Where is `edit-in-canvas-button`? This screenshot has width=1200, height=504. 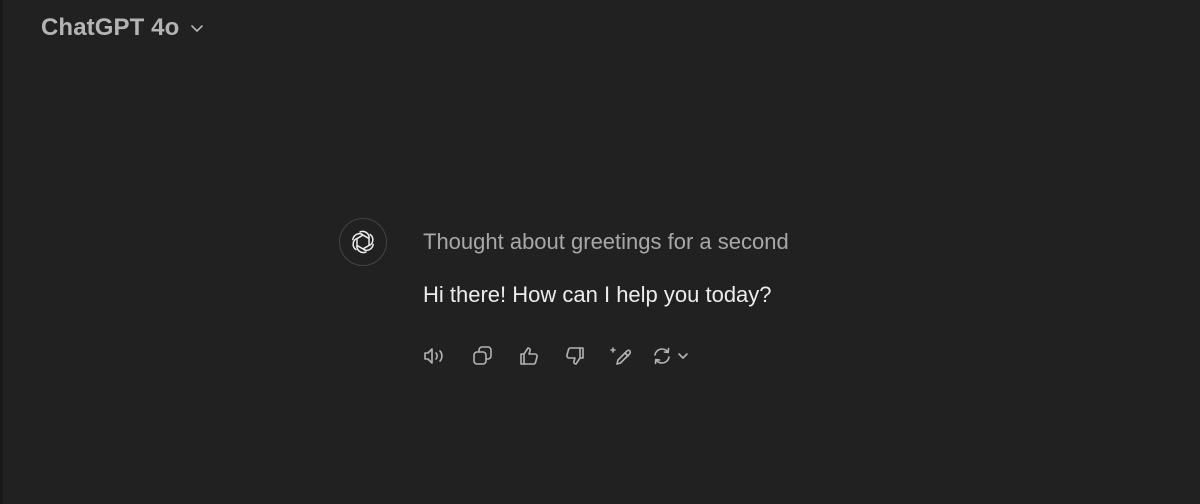 edit-in-canvas-button is located at coordinates (621, 356).